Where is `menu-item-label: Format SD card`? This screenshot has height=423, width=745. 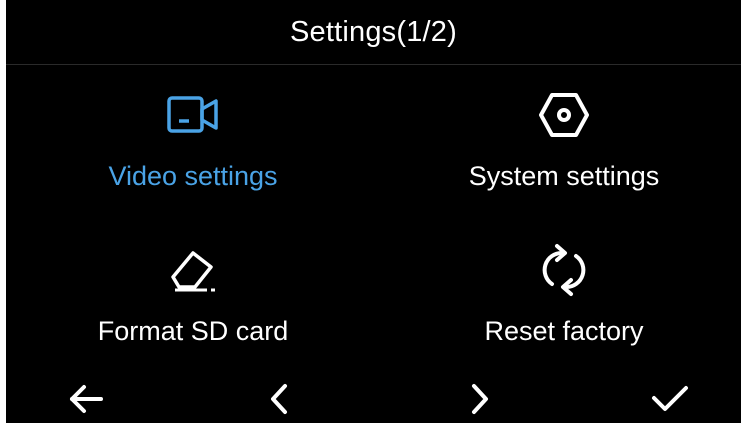
menu-item-label: Format SD card is located at coordinates (193, 331).